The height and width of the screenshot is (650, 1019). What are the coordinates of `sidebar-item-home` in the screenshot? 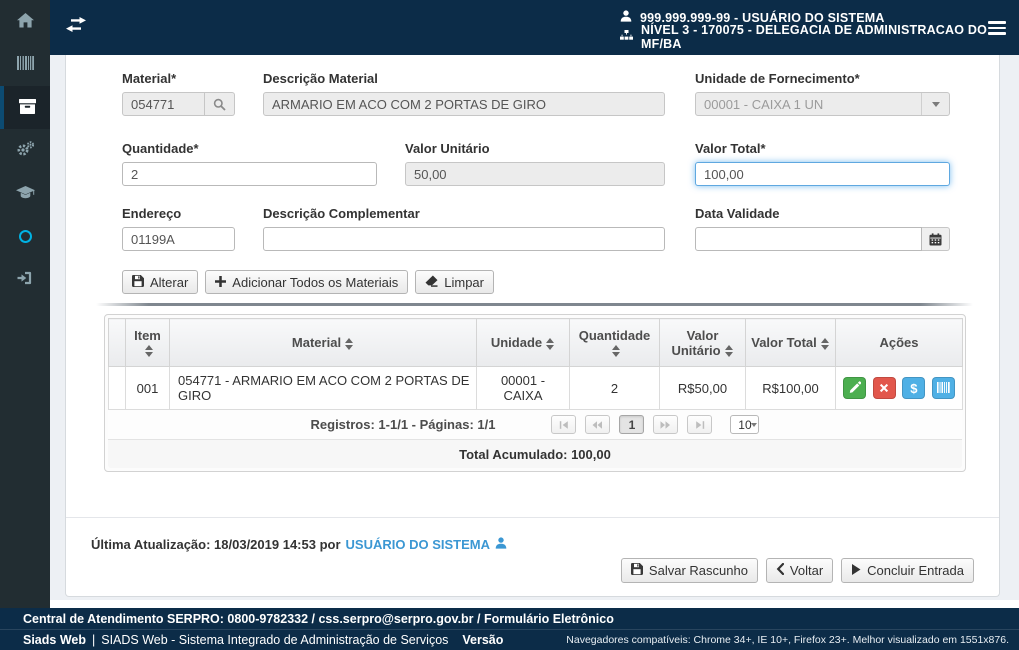 It's located at (25, 21).